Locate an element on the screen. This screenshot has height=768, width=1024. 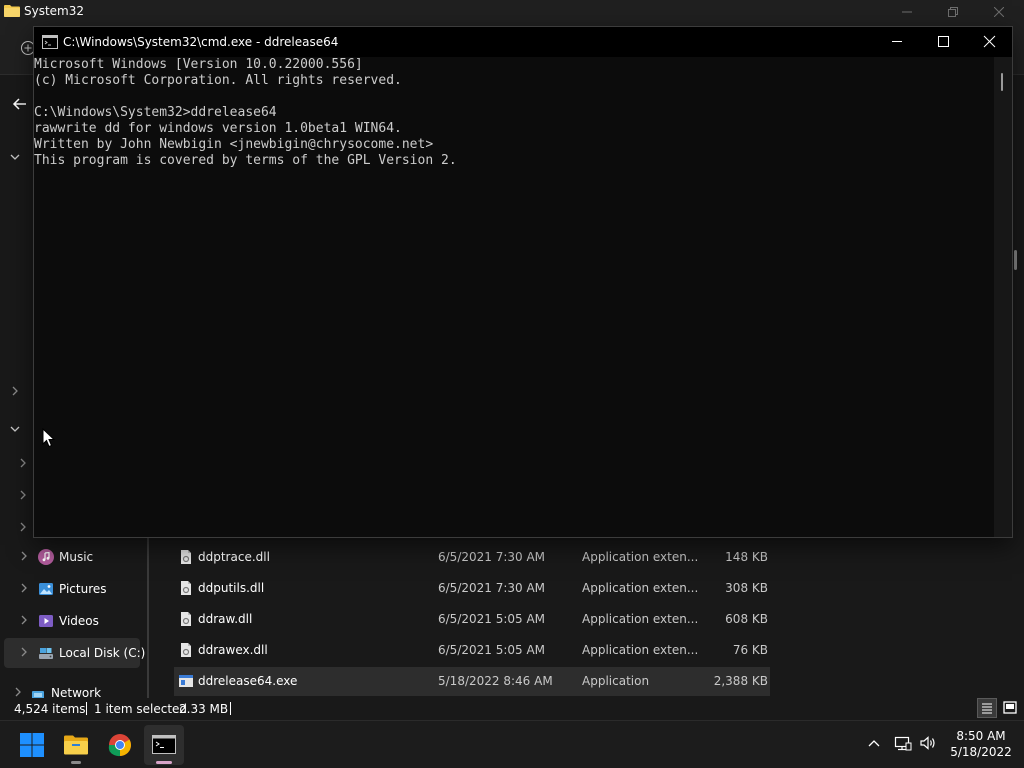
show-hidden-icons-chevron-up-icon is located at coordinates (874, 743).